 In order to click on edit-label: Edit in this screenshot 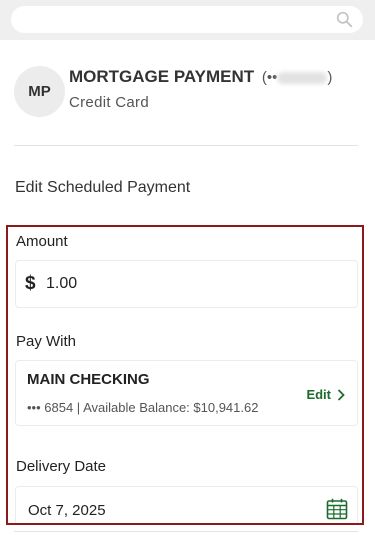, I will do `click(318, 394)`.